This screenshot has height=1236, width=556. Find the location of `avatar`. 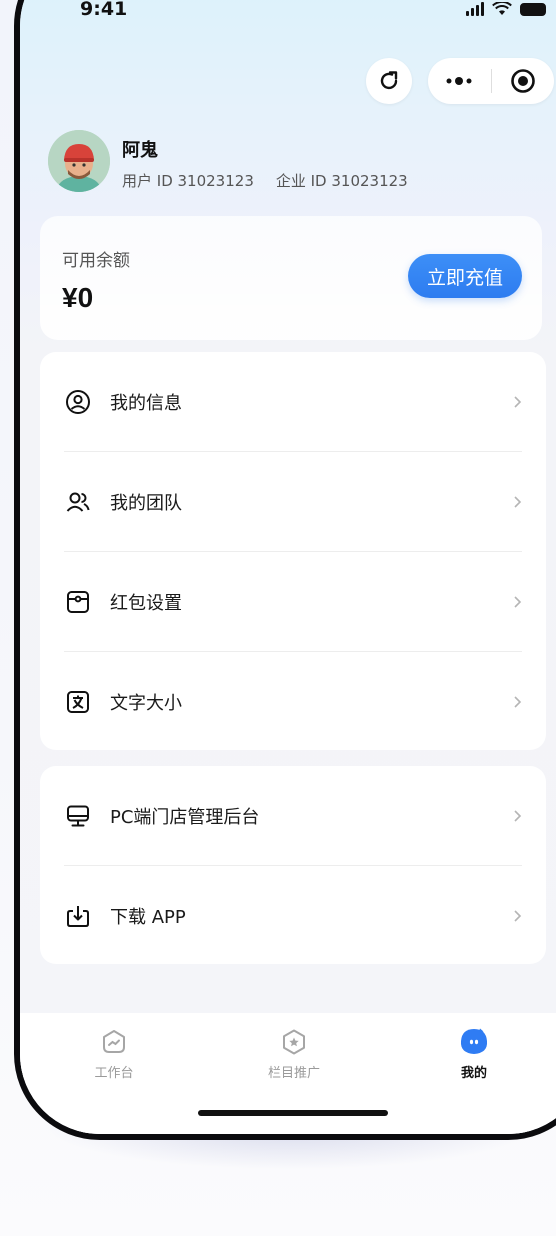

avatar is located at coordinates (79, 161).